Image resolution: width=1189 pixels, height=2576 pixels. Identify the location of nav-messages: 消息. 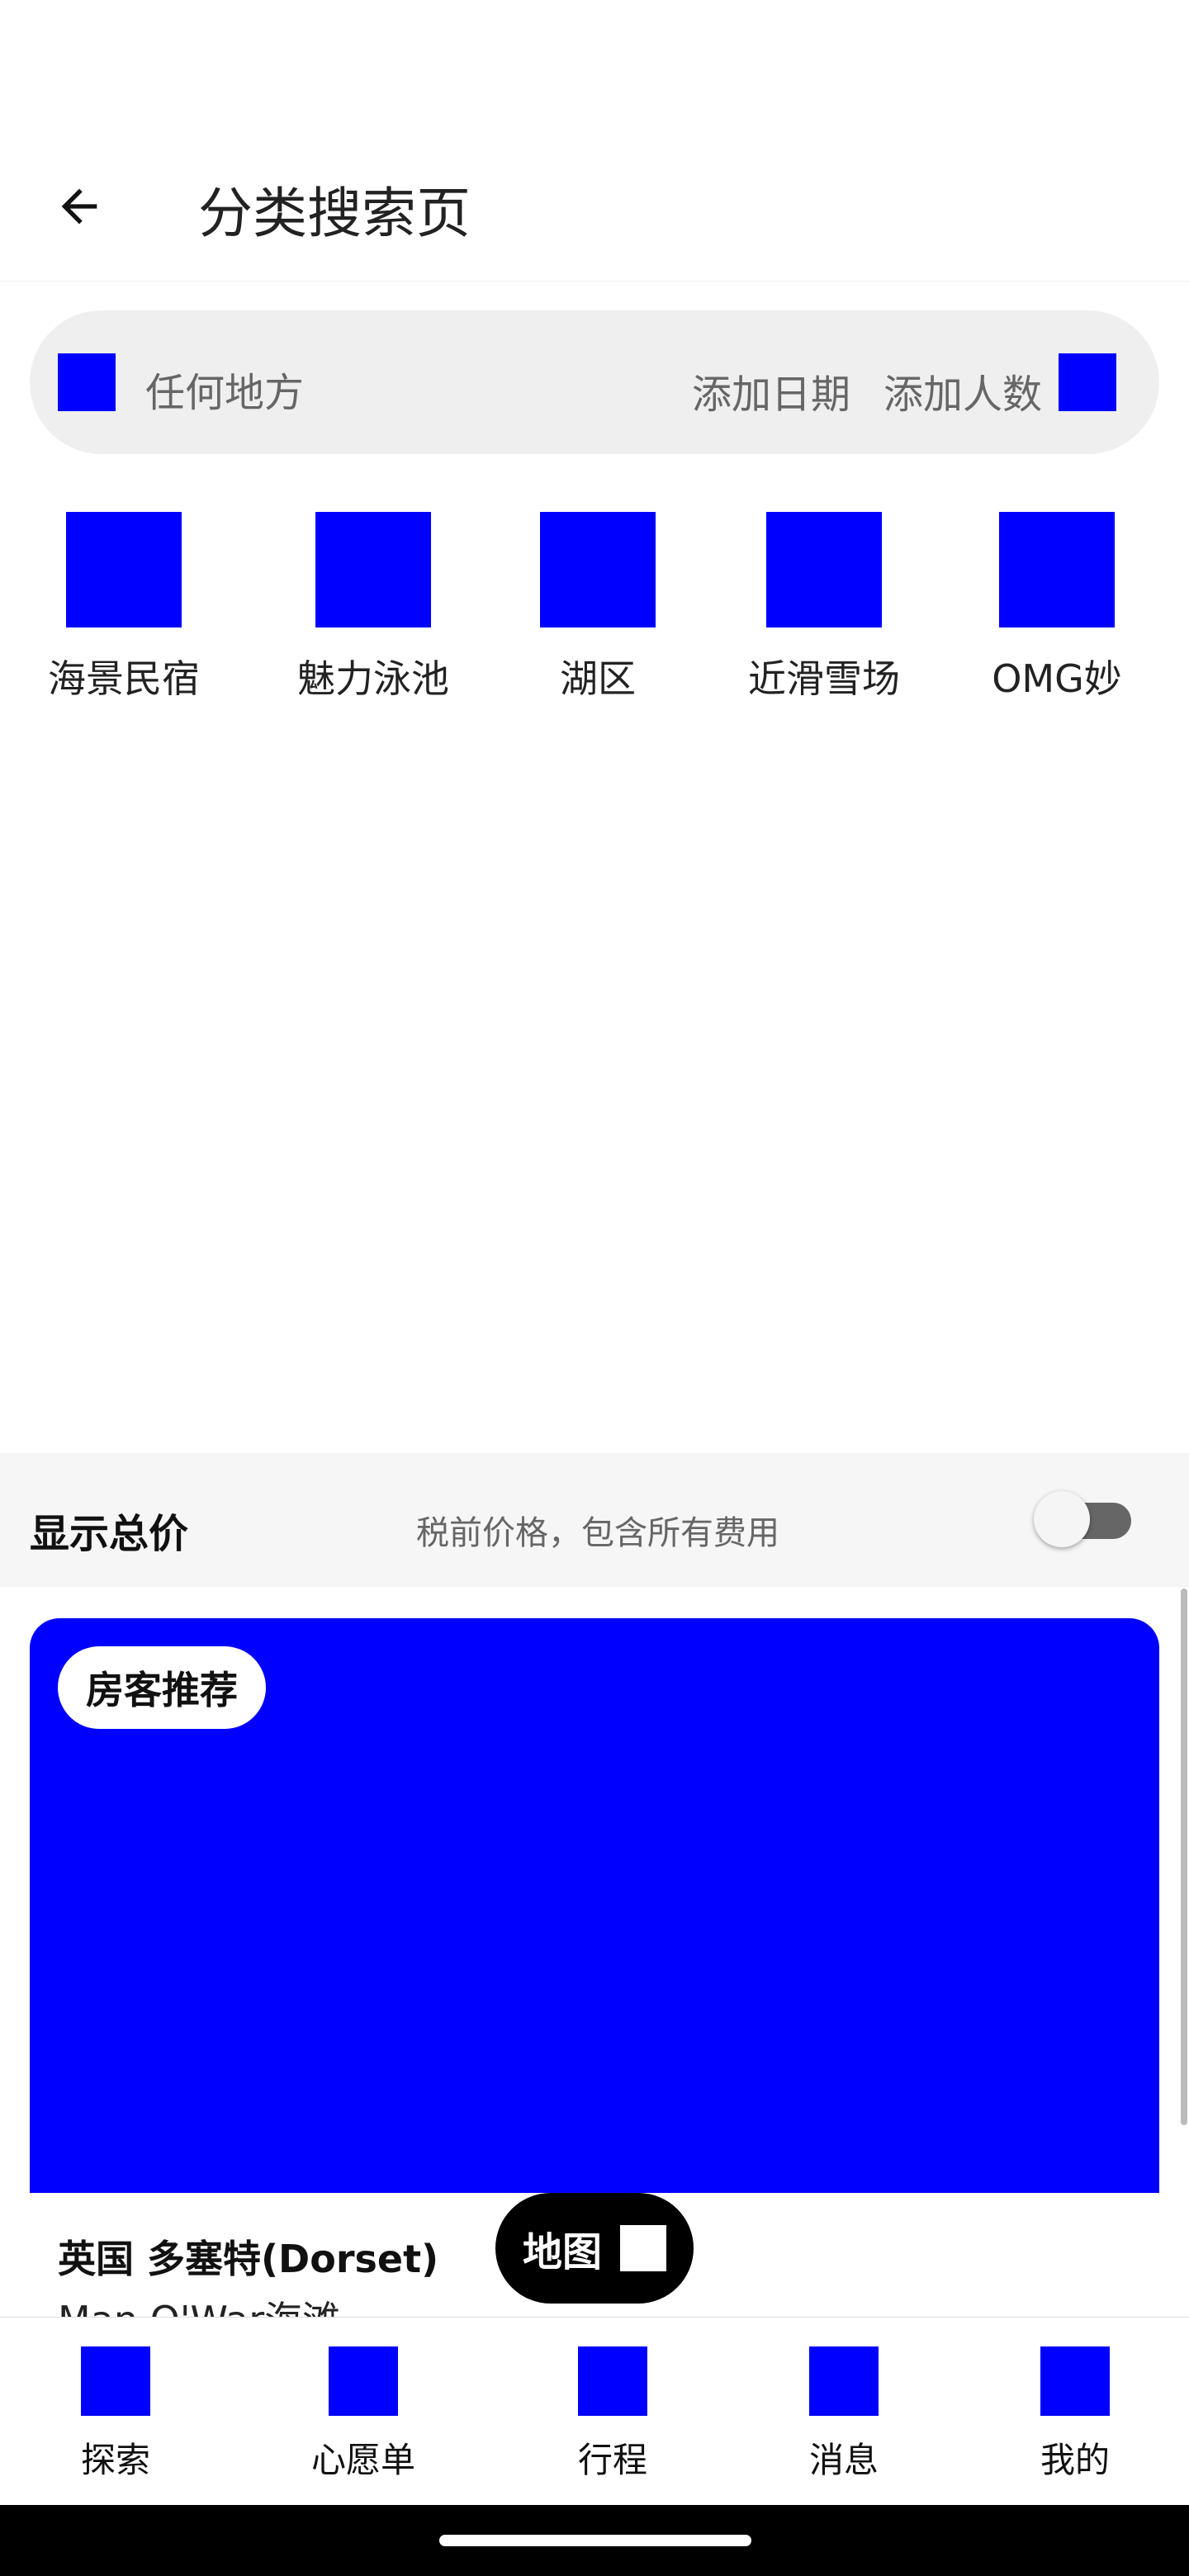
(843, 2414).